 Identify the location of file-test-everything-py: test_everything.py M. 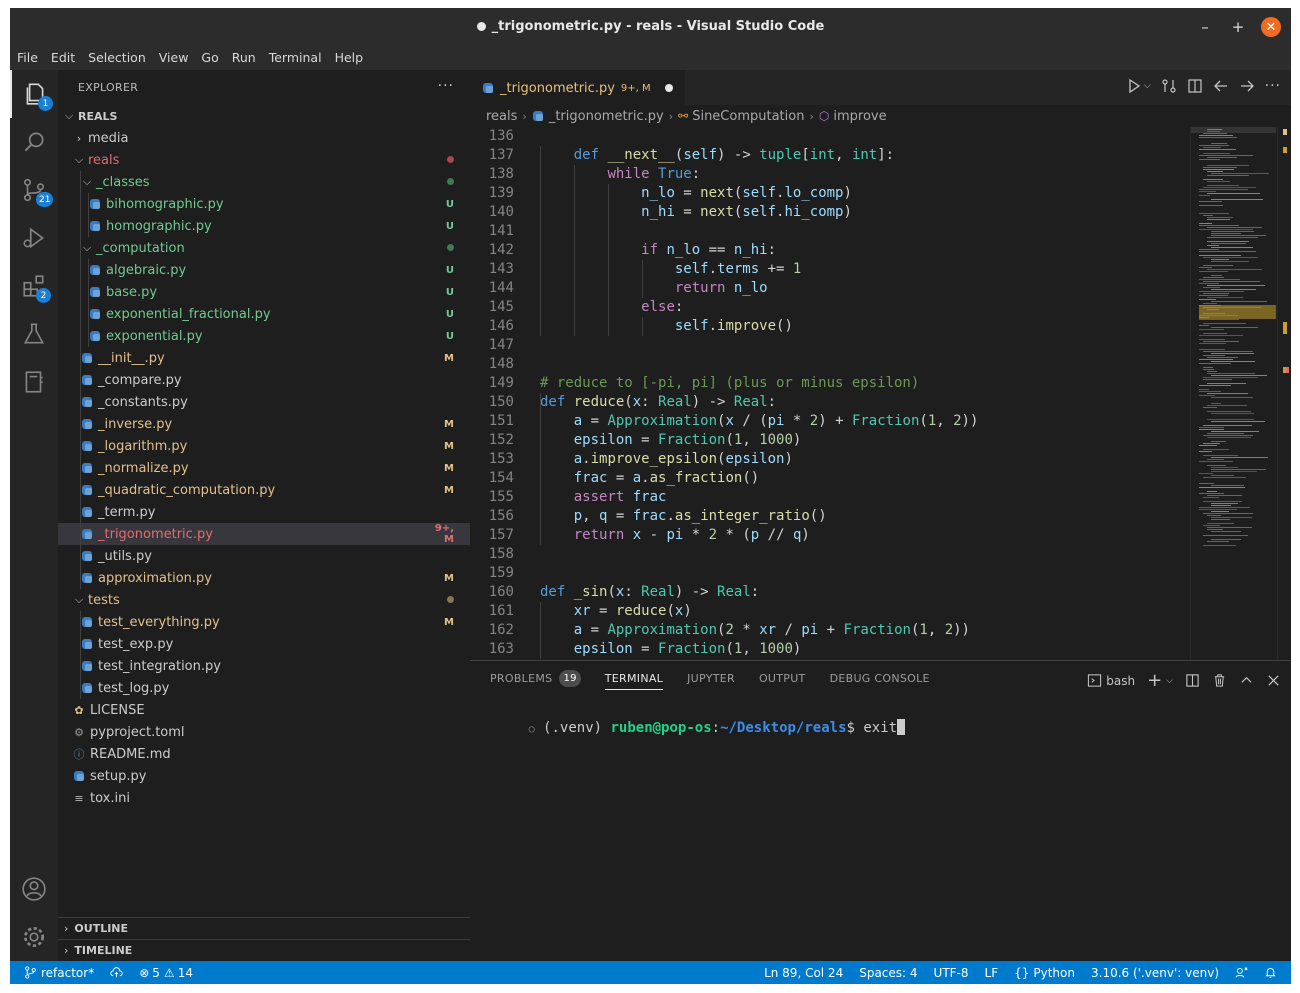
(264, 622).